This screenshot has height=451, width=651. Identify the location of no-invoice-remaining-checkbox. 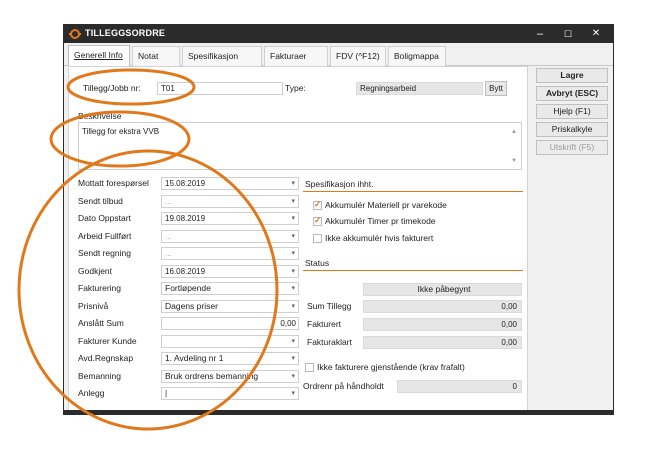
(309, 367).